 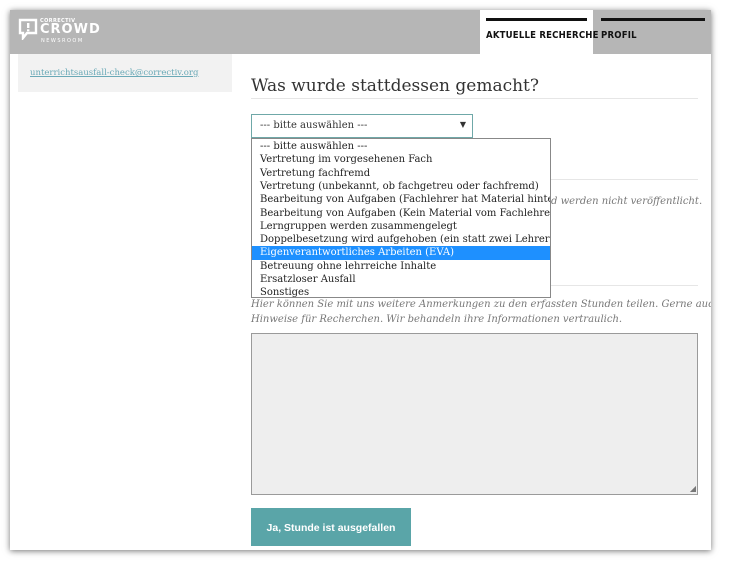 I want to click on submit-button: Ja, Stunde ist ausgefallen, so click(x=331, y=527).